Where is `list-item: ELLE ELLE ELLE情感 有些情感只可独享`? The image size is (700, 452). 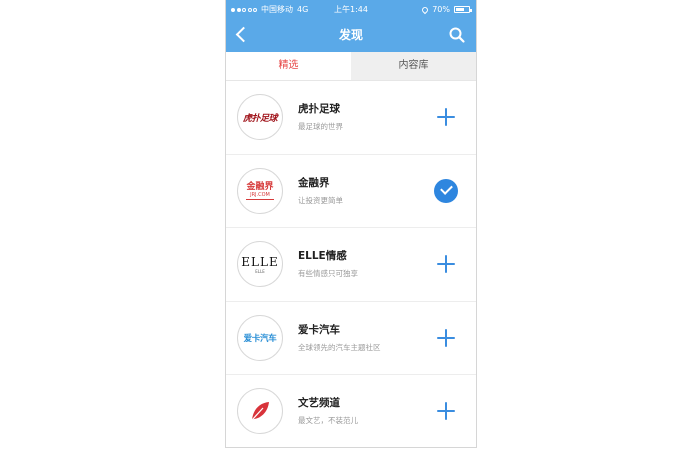 list-item: ELLE ELLE ELLE情感 有些情感只可独享 is located at coordinates (351, 265).